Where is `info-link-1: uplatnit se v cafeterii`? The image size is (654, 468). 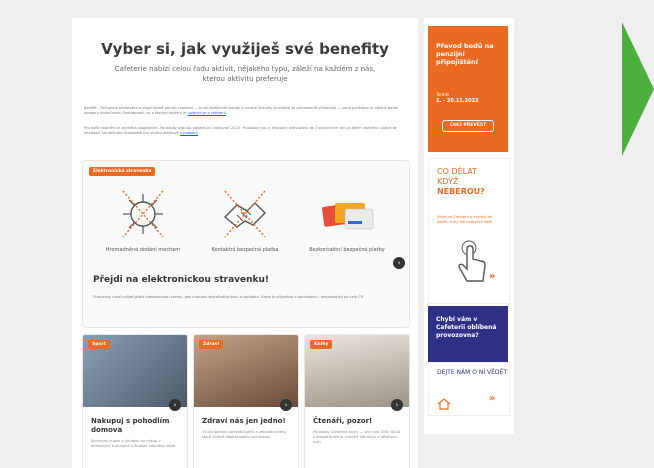
info-link-1: uplatnit se v cafeterii is located at coordinates (206, 113).